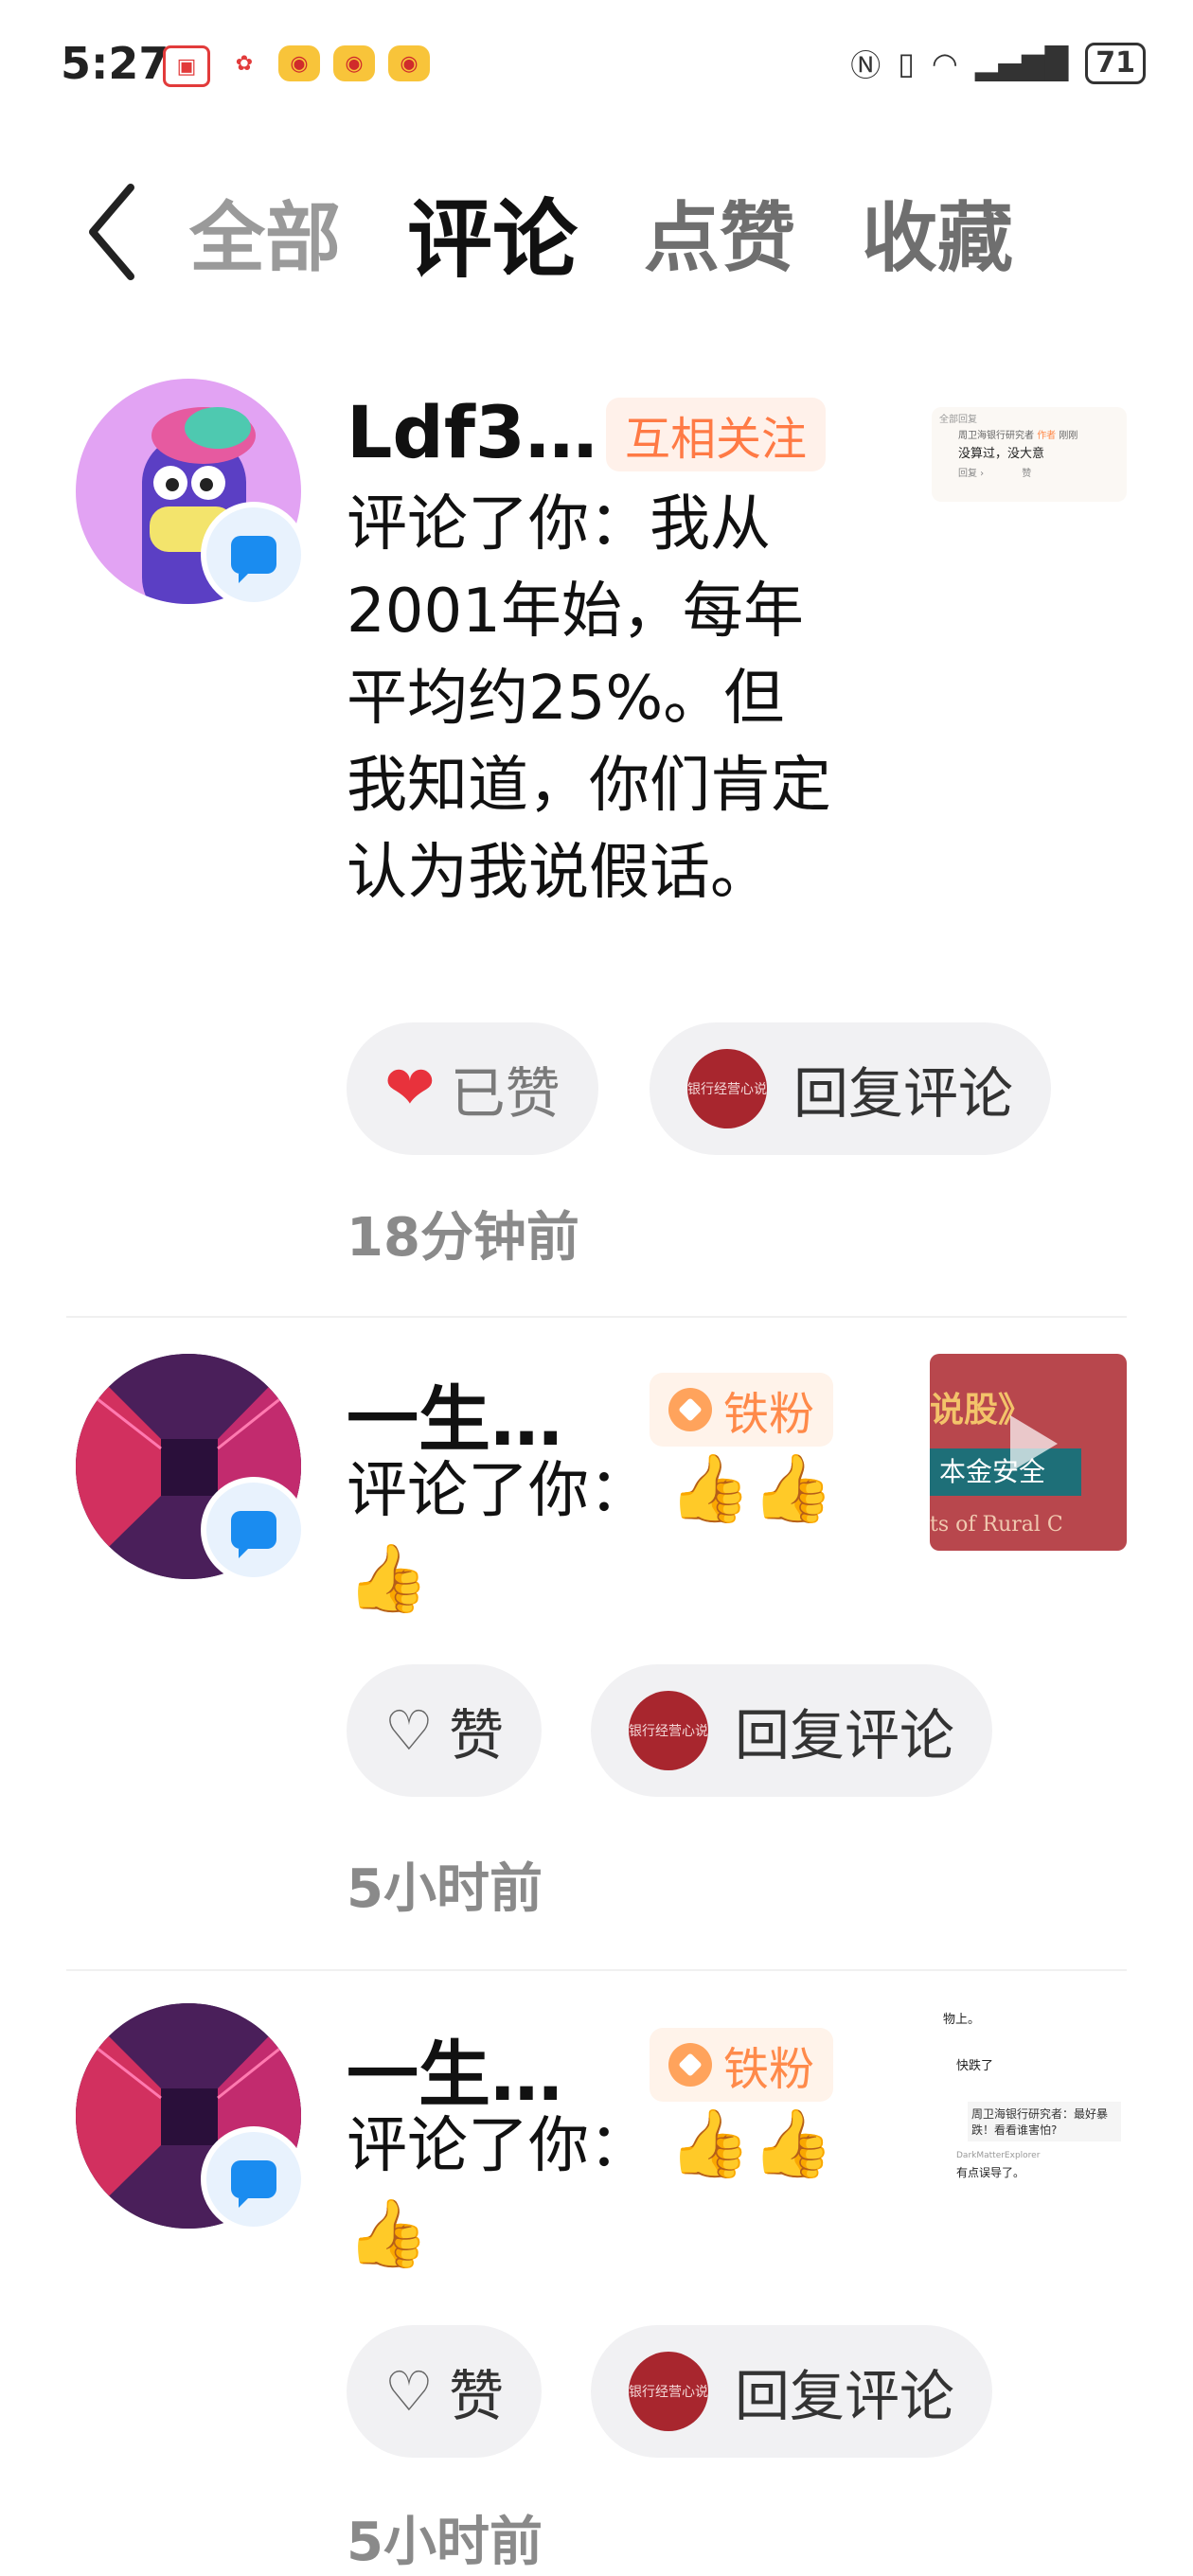  What do you see at coordinates (1068, 436) in the screenshot?
I see `thumb-ago: 刚刚` at bounding box center [1068, 436].